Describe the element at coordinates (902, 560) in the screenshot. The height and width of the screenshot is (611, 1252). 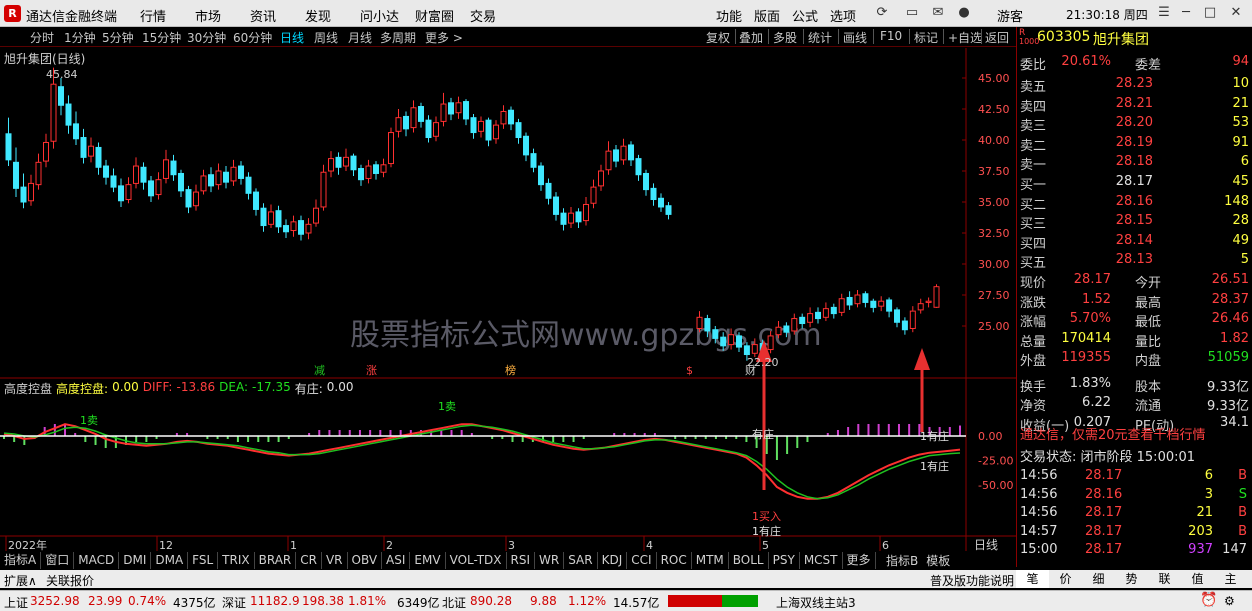
I see `tab-indicator-b: 指标B` at that location.